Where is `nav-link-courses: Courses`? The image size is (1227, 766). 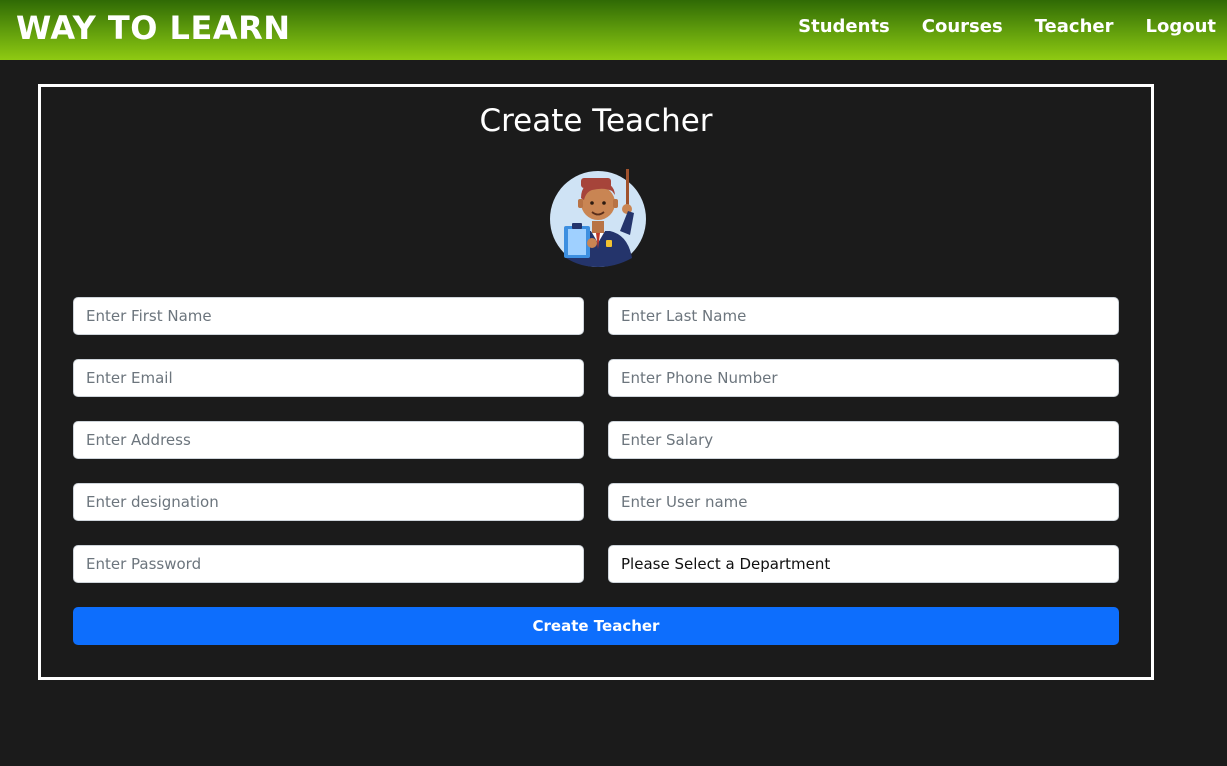 nav-link-courses: Courses is located at coordinates (962, 26).